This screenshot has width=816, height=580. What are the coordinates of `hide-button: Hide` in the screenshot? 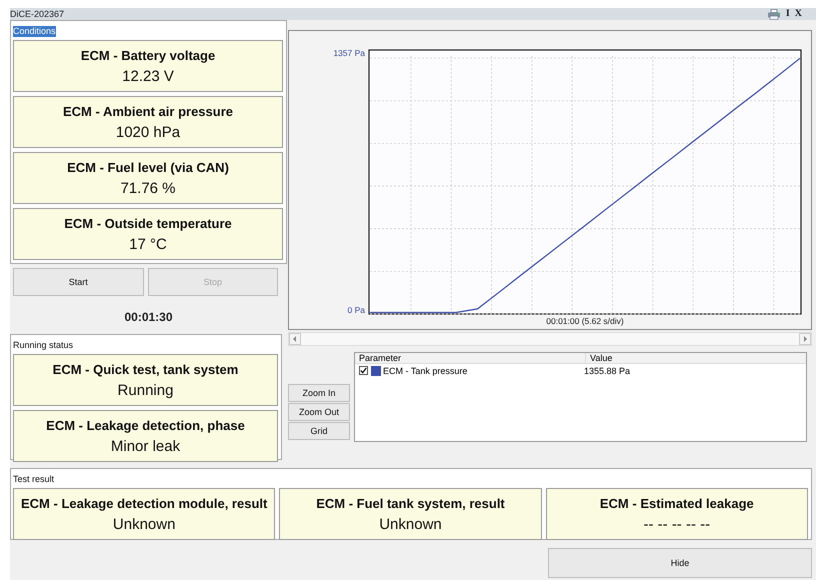 It's located at (680, 563).